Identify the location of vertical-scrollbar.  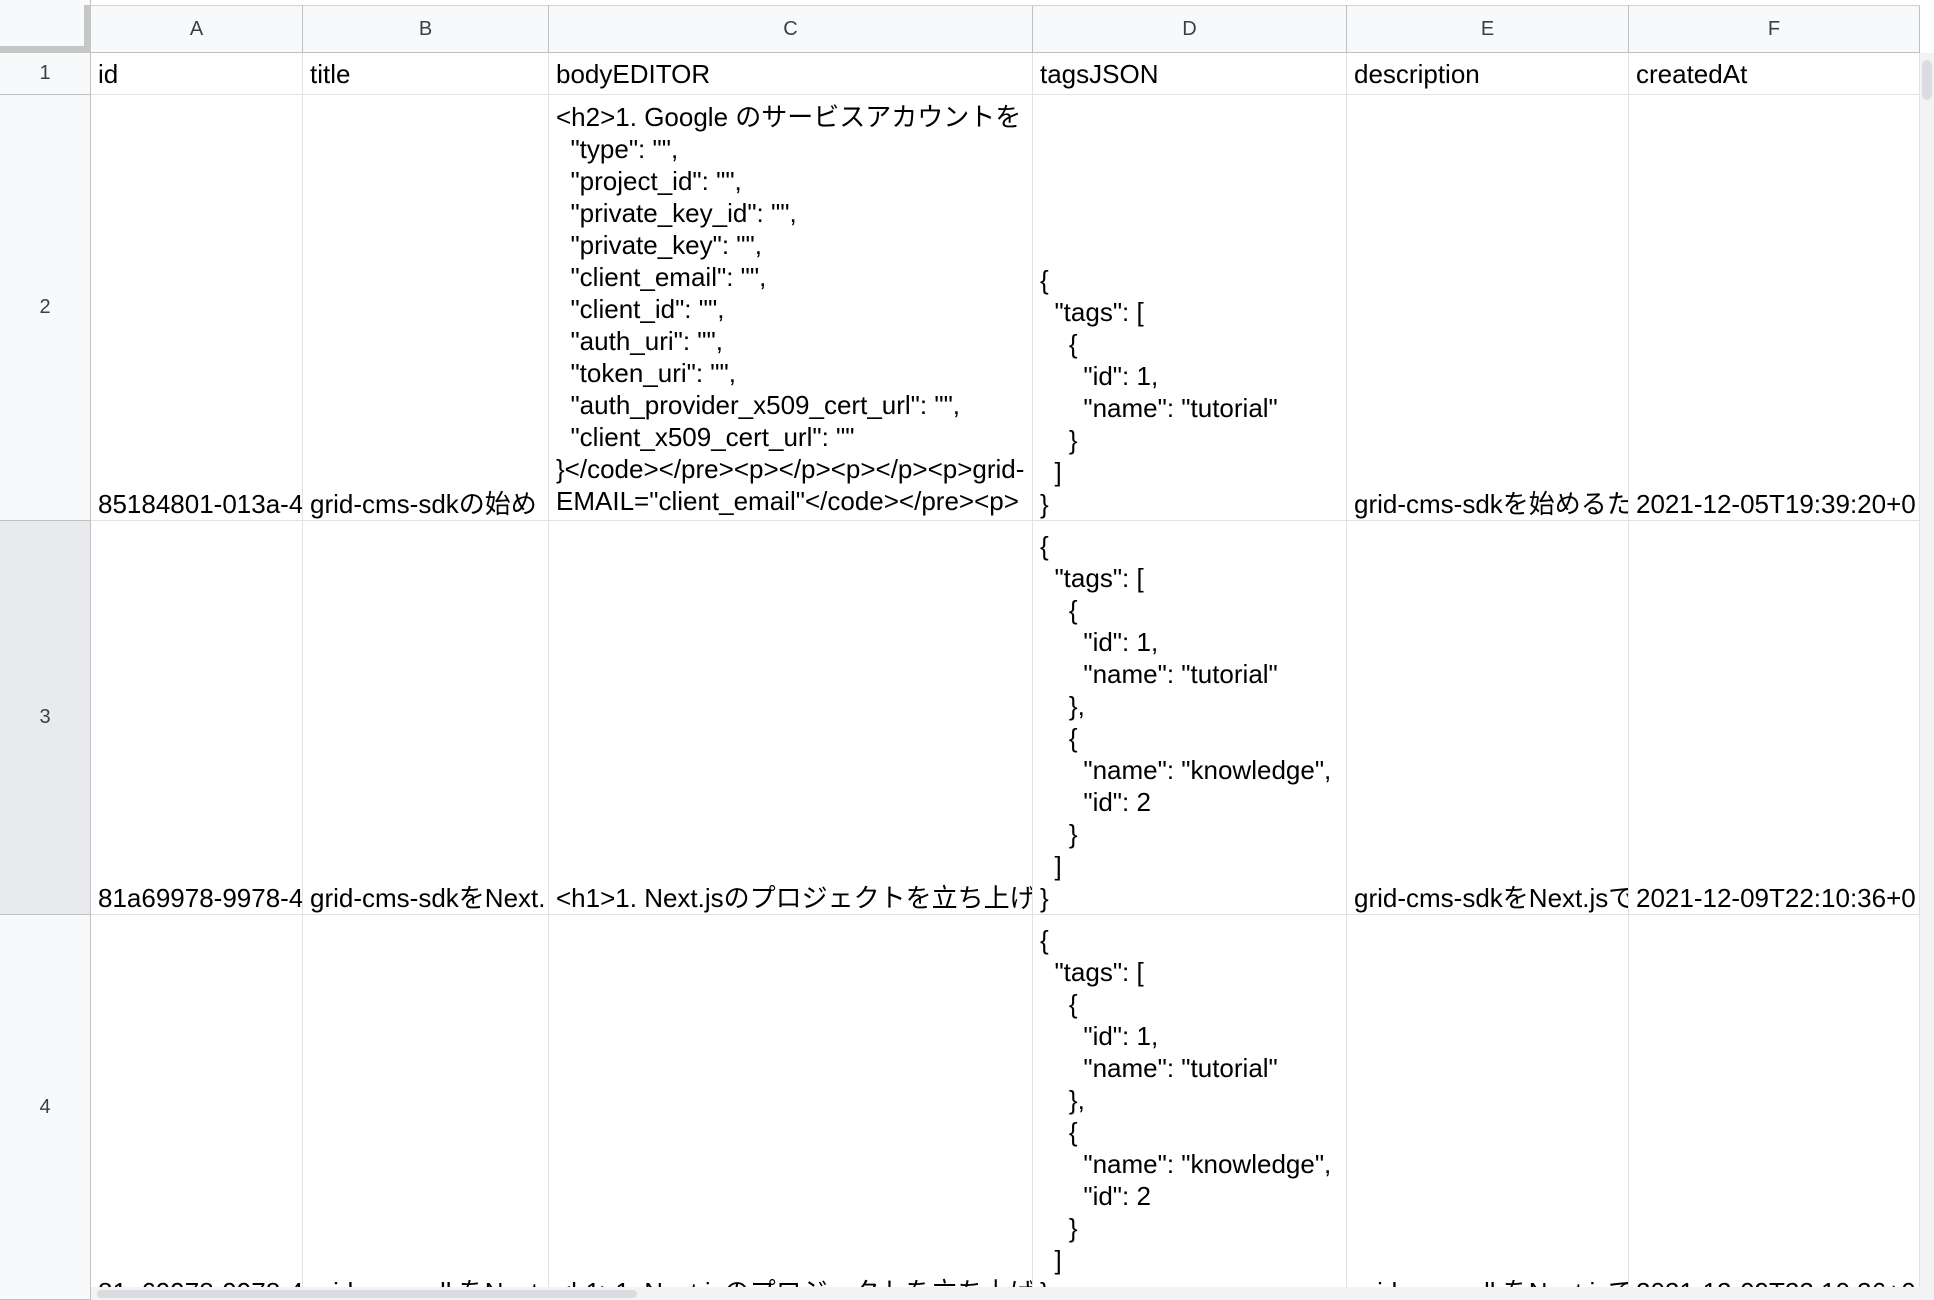
(1927, 676).